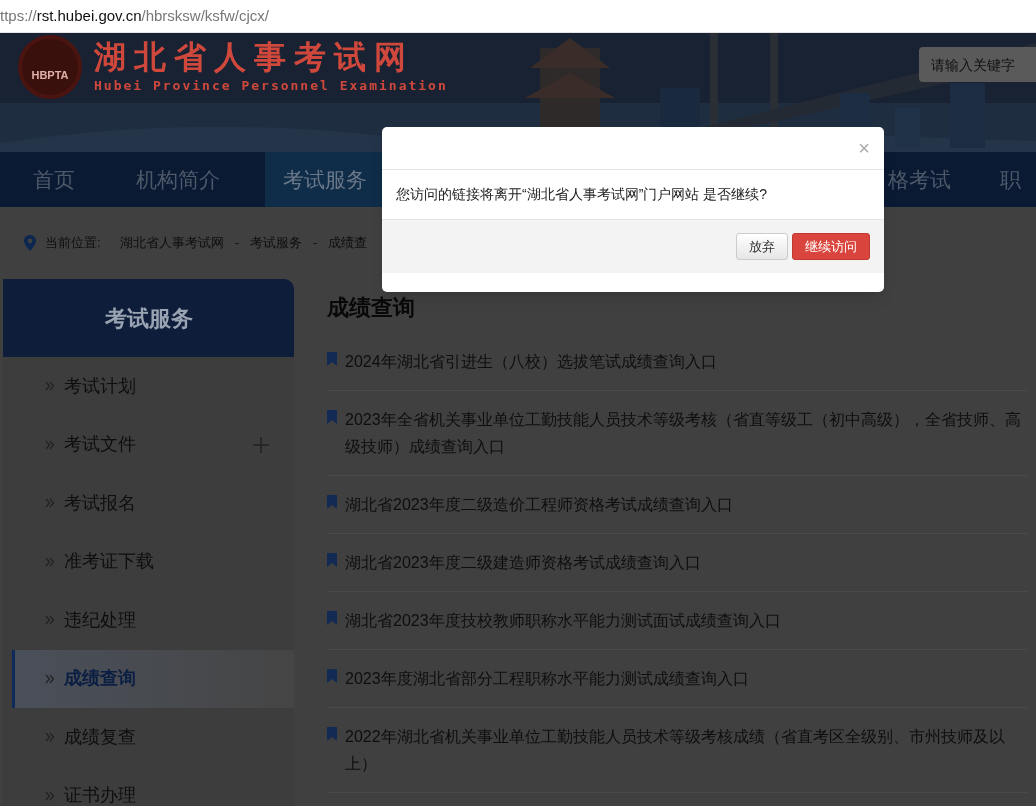 The height and width of the screenshot is (806, 1036). Describe the element at coordinates (762, 246) in the screenshot. I see `cancel-button: 放弃` at that location.